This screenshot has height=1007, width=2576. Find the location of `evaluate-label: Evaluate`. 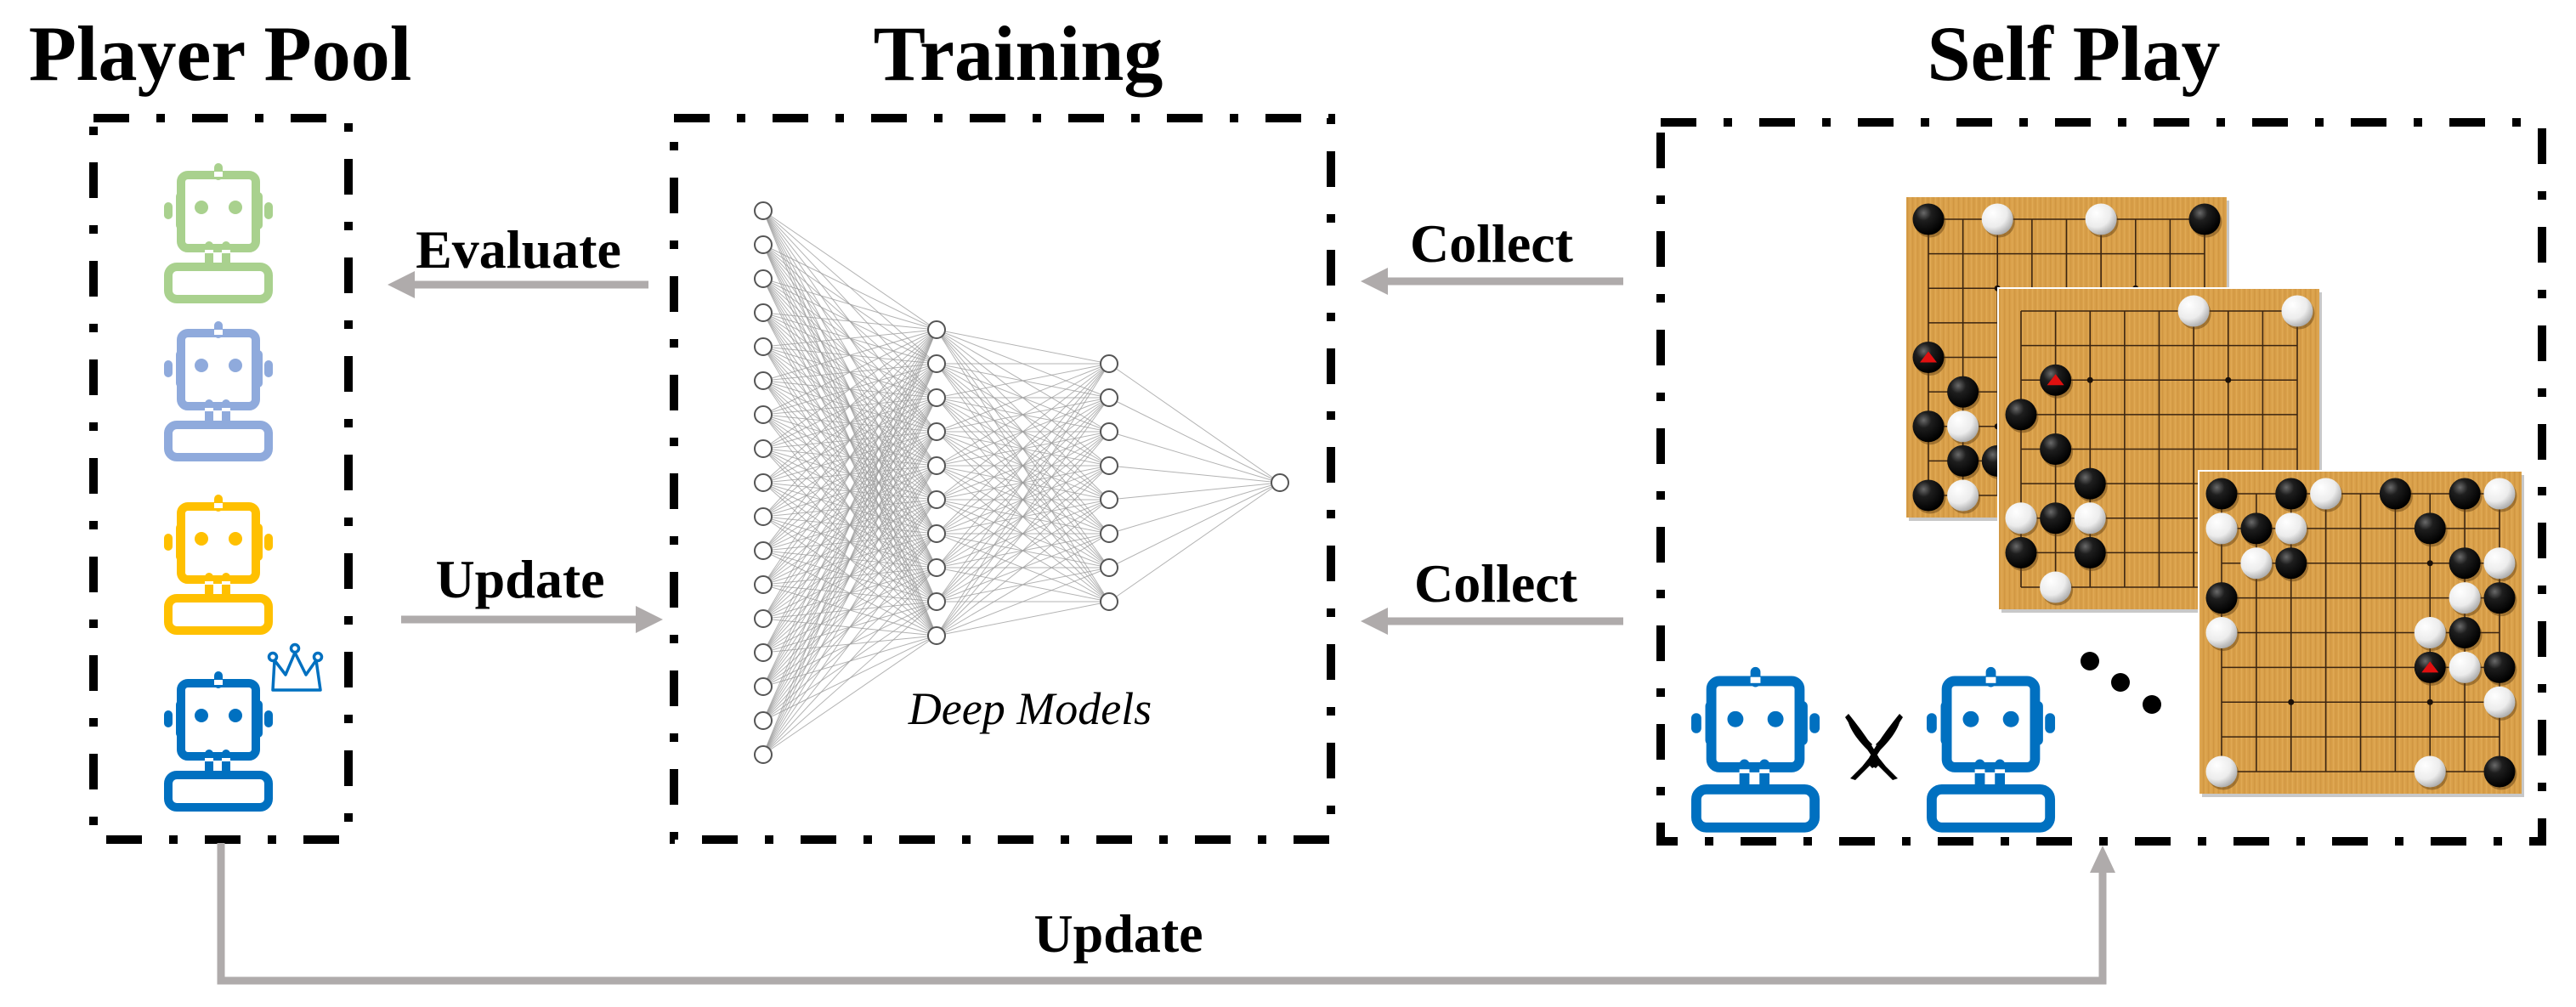

evaluate-label: Evaluate is located at coordinates (518, 249).